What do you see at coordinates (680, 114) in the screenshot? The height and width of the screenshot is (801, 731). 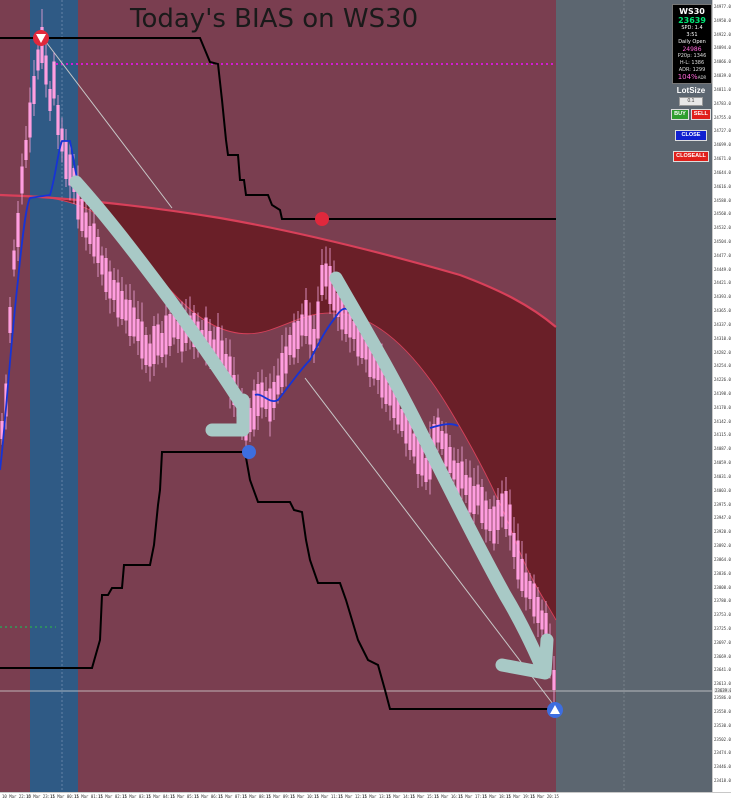 I see `buy-button: BUY` at bounding box center [680, 114].